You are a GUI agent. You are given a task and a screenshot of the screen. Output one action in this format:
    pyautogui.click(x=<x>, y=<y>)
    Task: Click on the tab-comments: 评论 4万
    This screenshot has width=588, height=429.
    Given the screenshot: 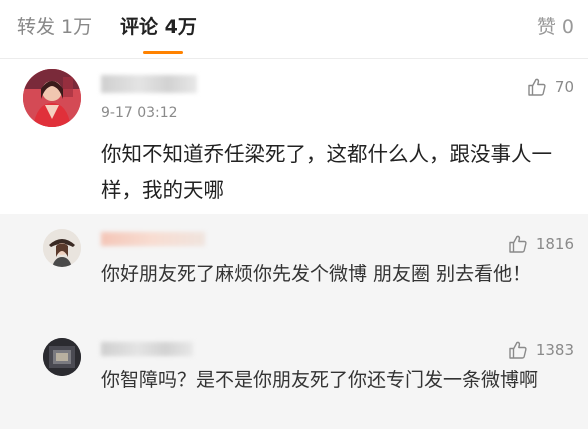 What is the action you would take?
    pyautogui.click(x=158, y=27)
    